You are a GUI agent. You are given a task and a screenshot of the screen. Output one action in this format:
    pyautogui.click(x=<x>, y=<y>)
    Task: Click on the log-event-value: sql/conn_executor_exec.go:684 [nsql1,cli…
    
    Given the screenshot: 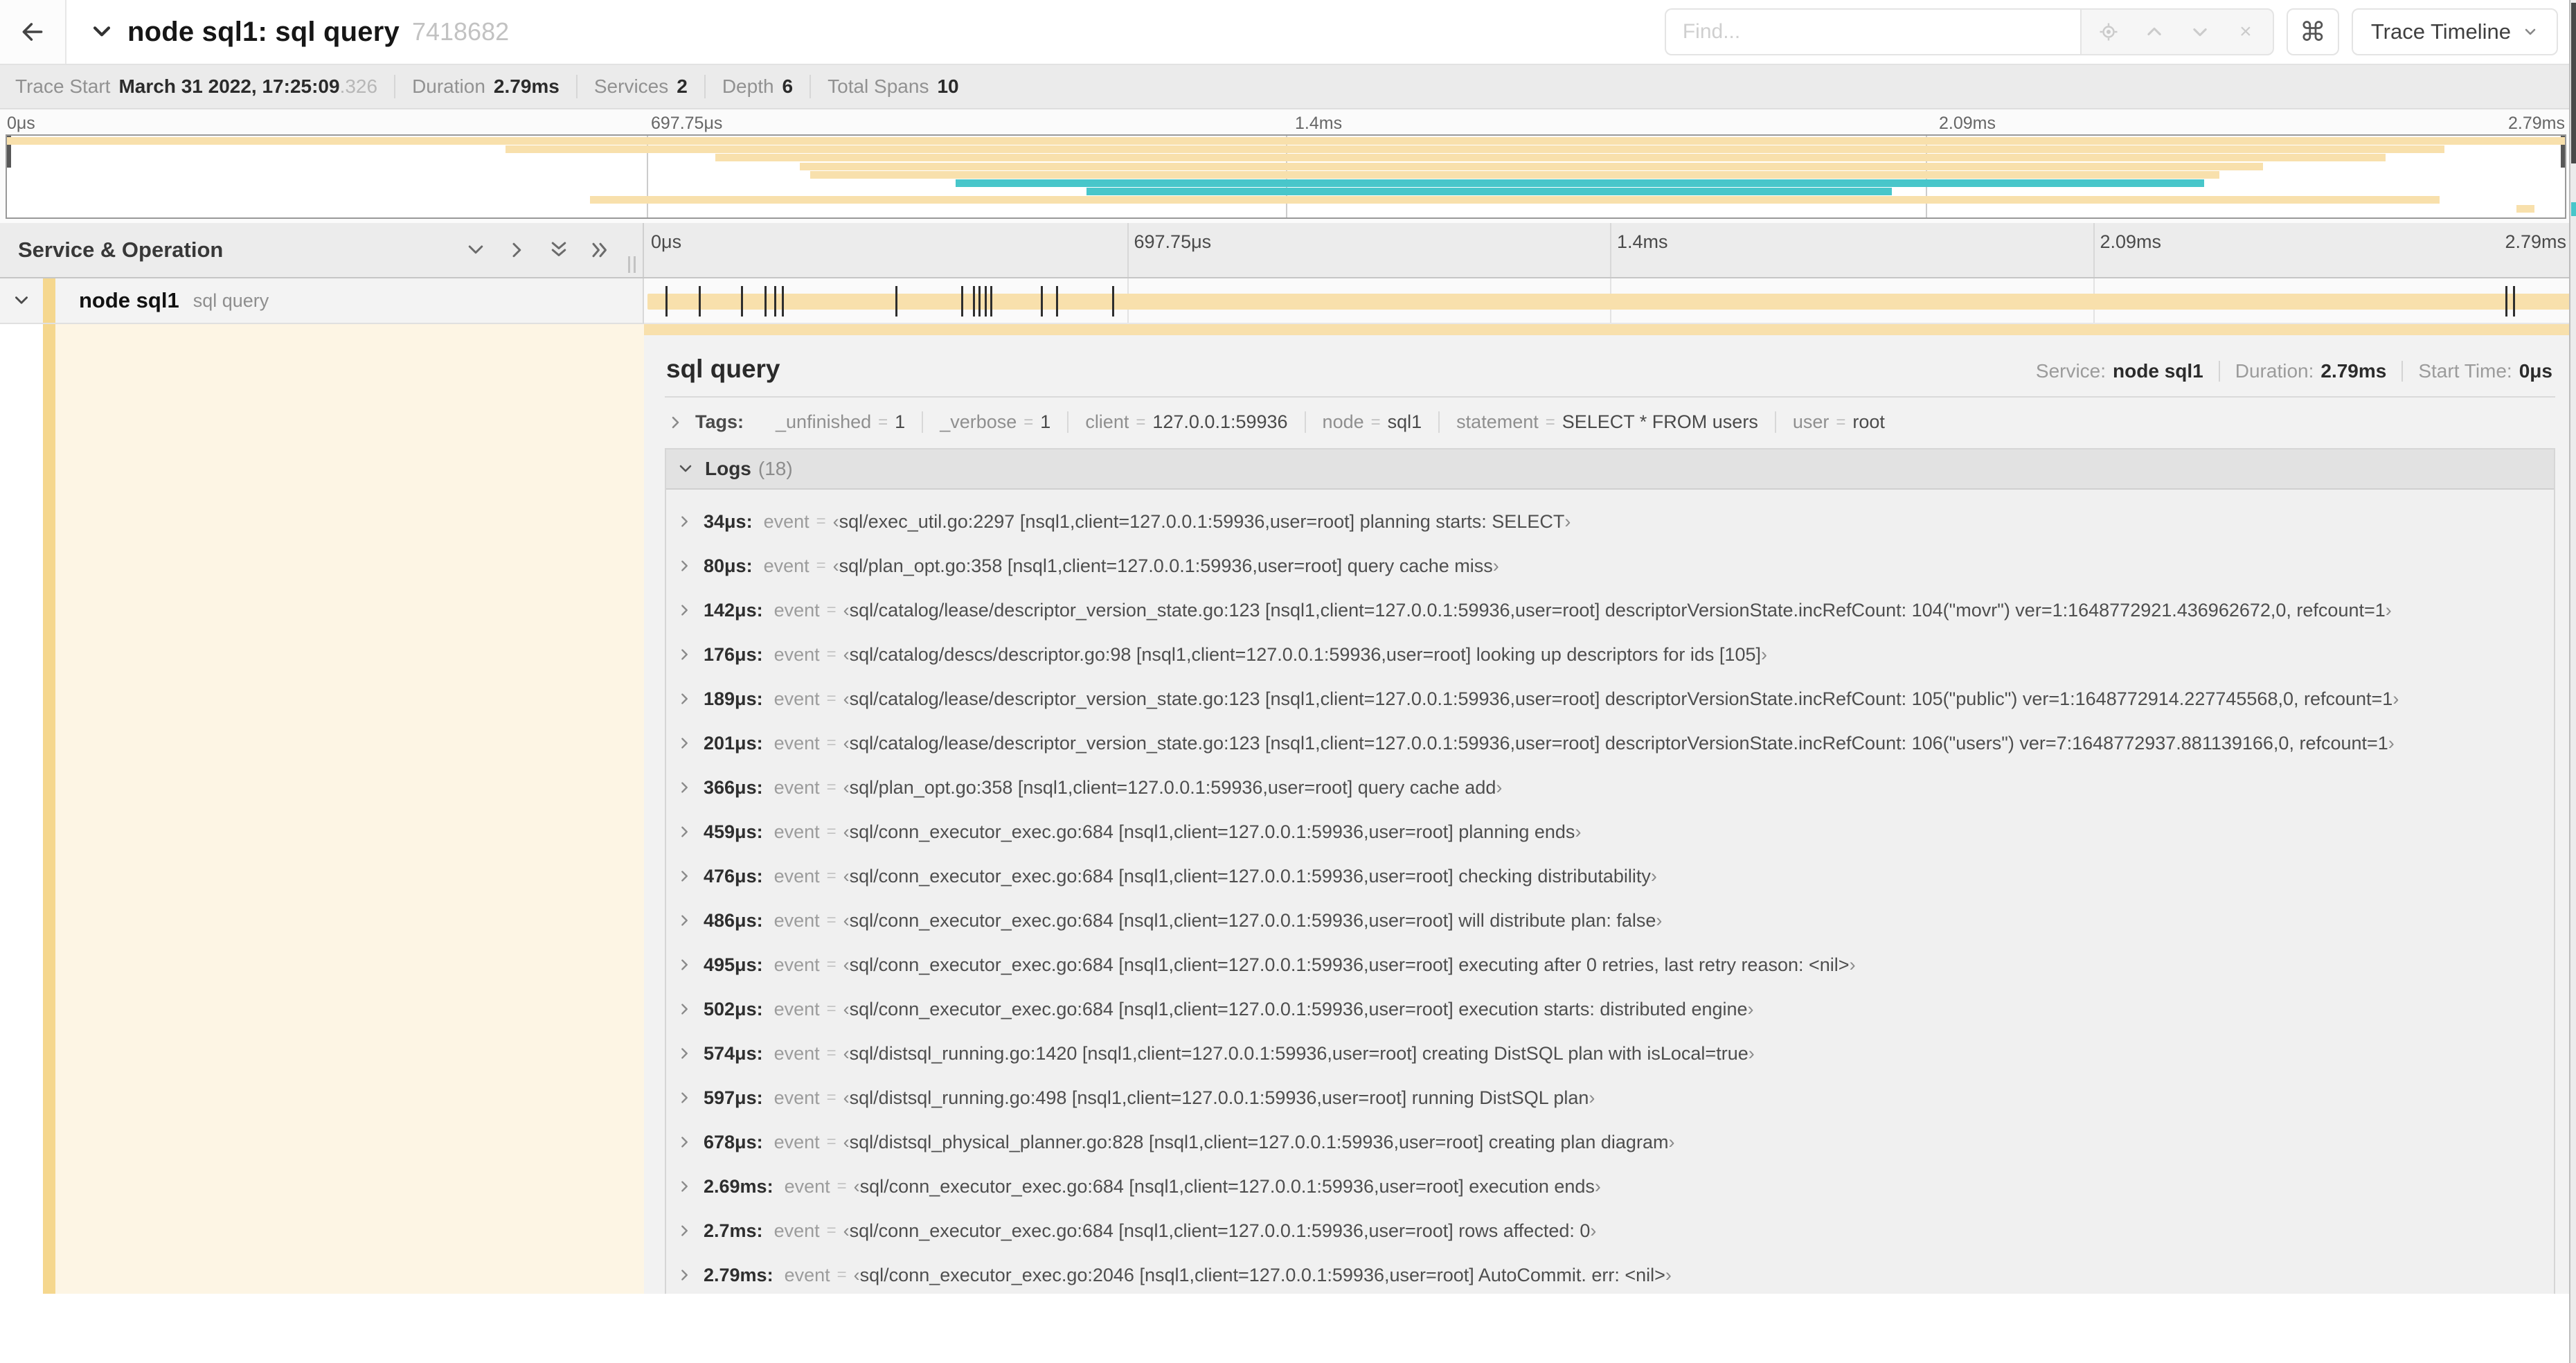 What is the action you would take?
    pyautogui.click(x=1252, y=920)
    